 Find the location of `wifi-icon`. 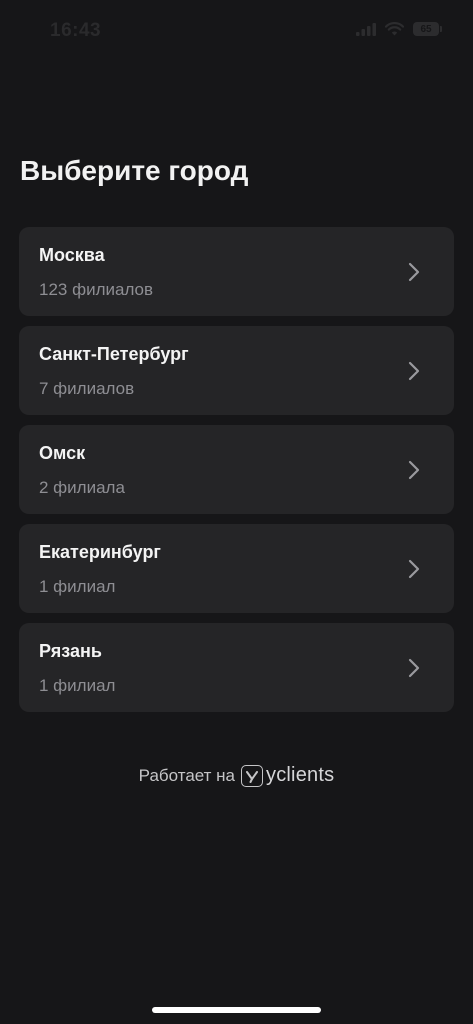

wifi-icon is located at coordinates (394, 29).